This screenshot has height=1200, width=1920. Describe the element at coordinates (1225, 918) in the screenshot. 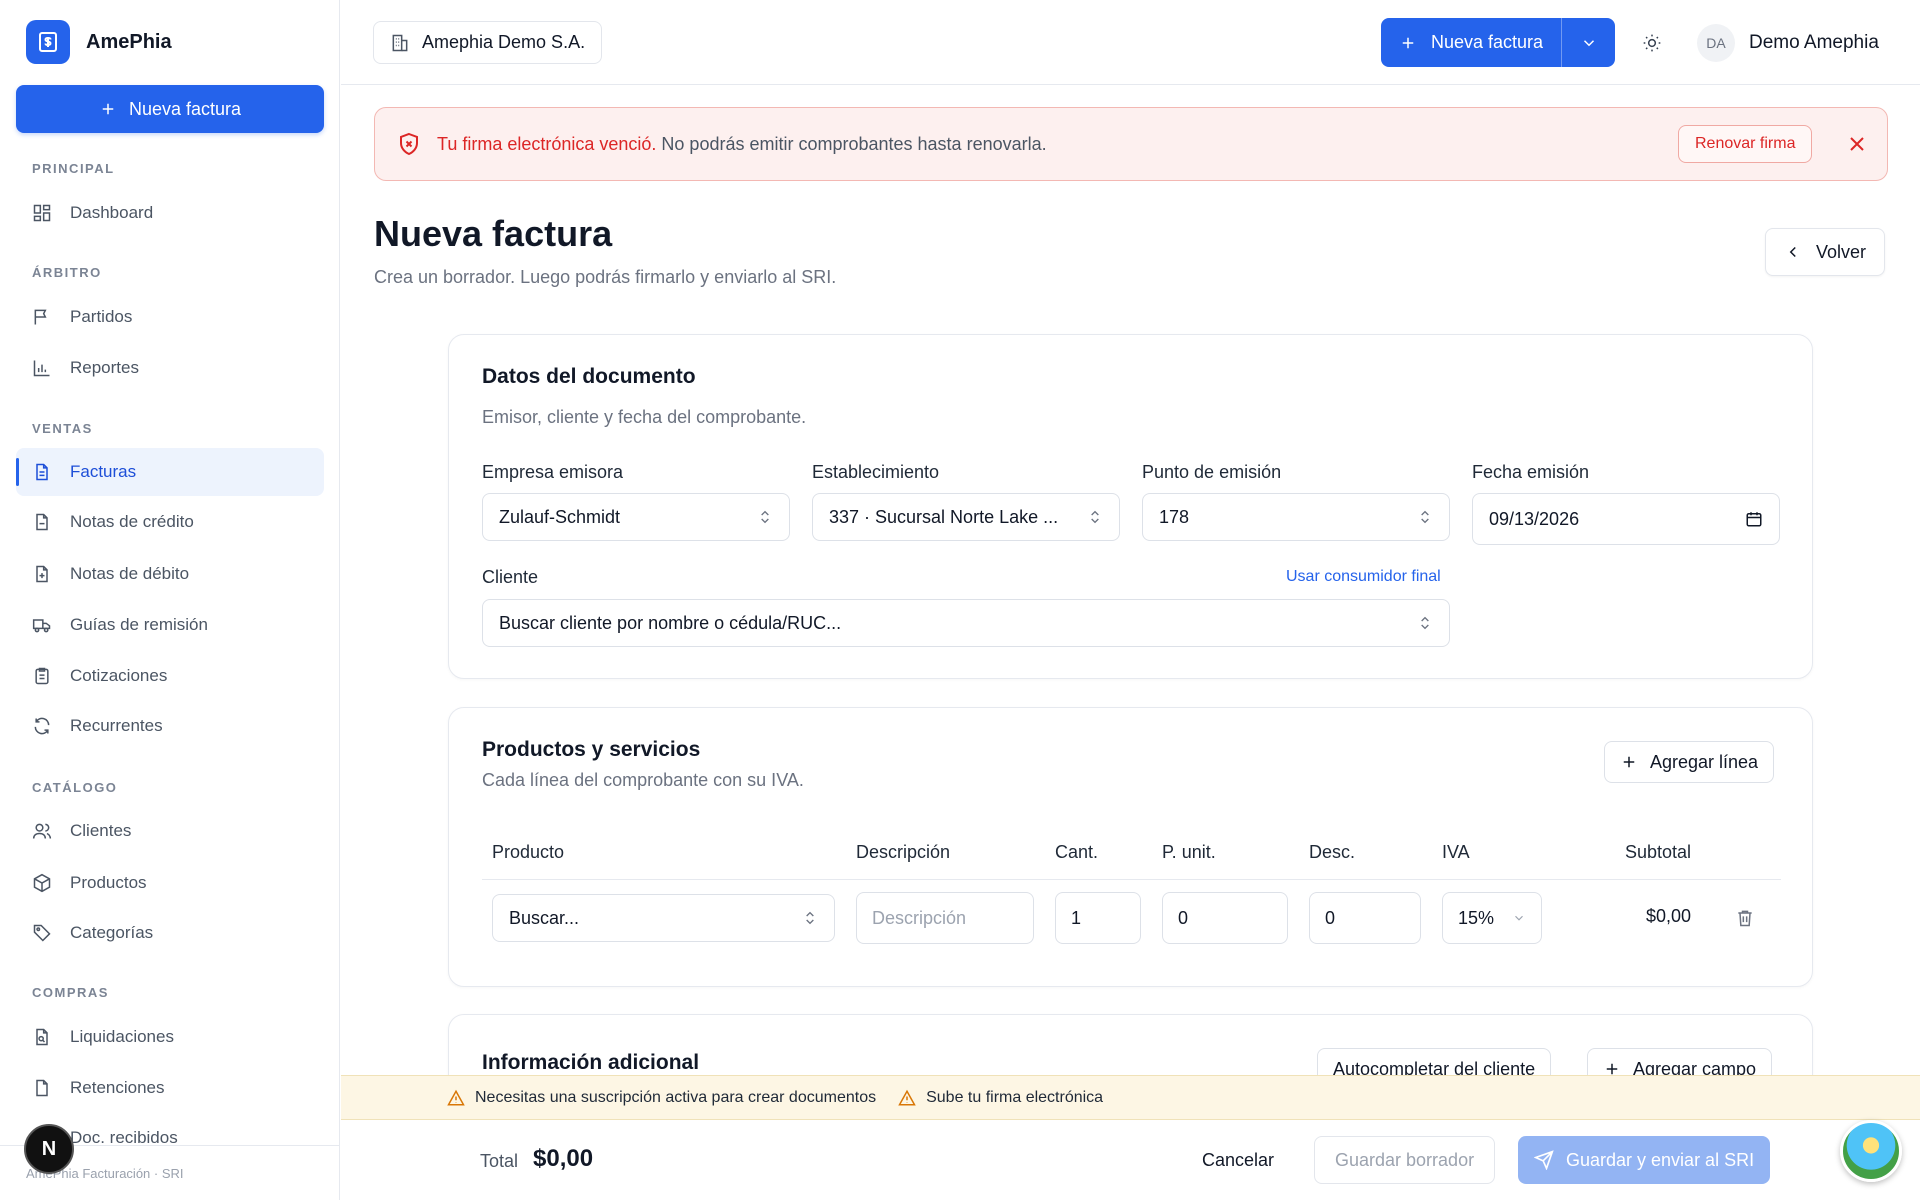

I see `unit-price-input: 0` at that location.